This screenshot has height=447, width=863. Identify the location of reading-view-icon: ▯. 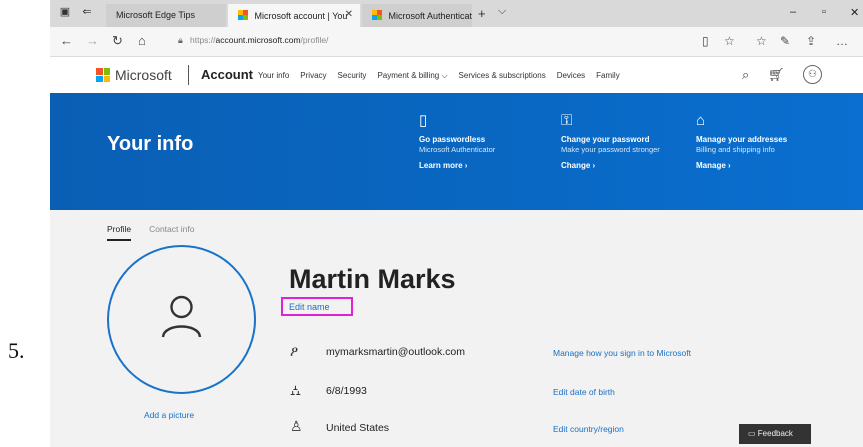
(705, 41).